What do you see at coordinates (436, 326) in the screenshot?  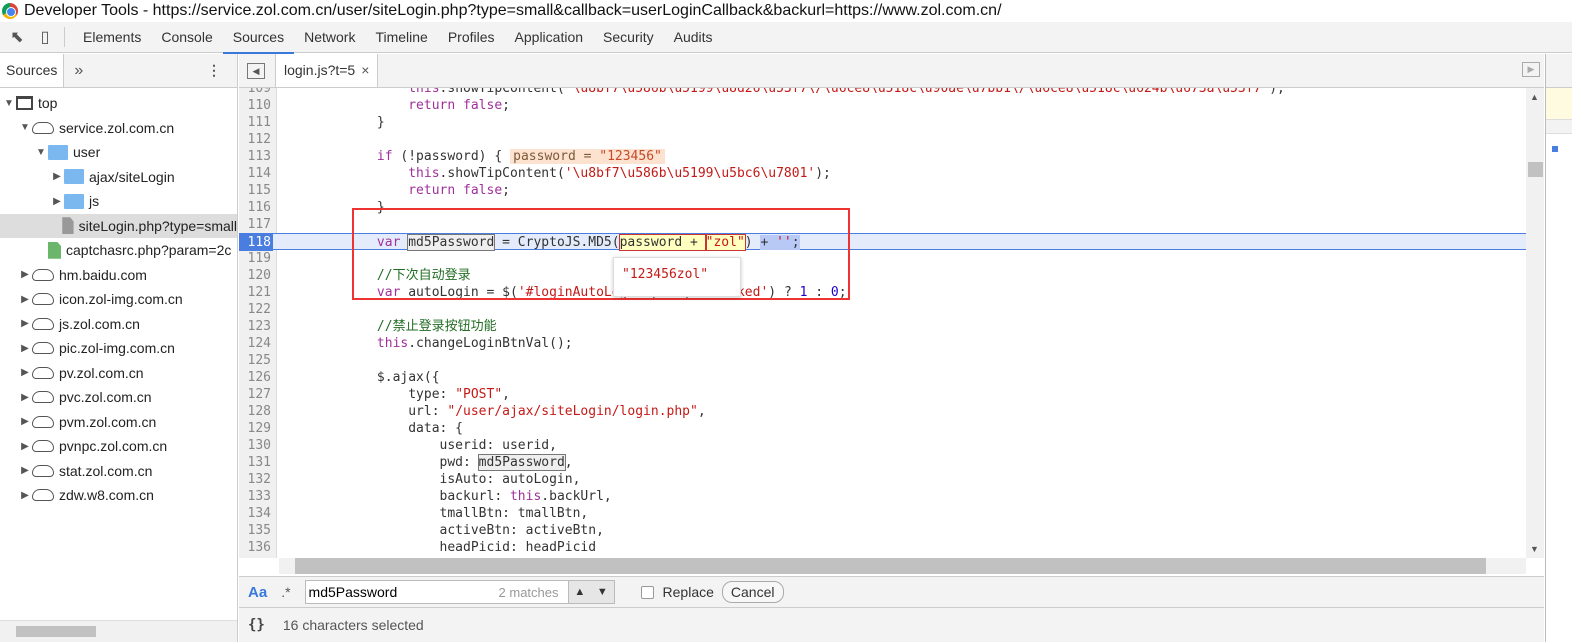 I see `code-token: //禁止登录按钮功能` at bounding box center [436, 326].